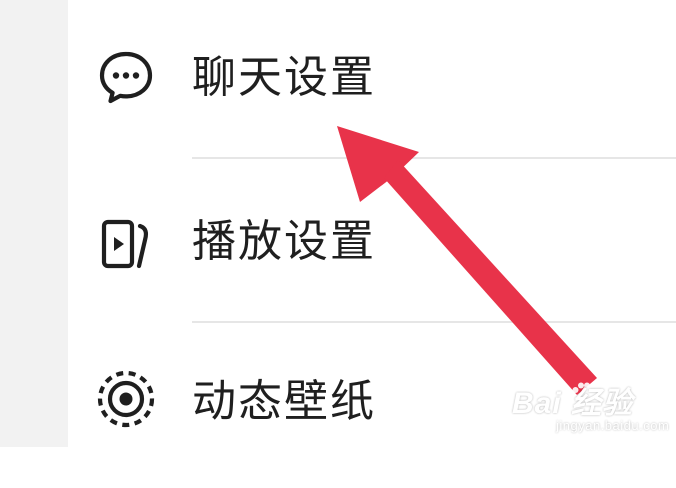 The image size is (676, 488). I want to click on chat-bubble-icon, so click(126, 78).